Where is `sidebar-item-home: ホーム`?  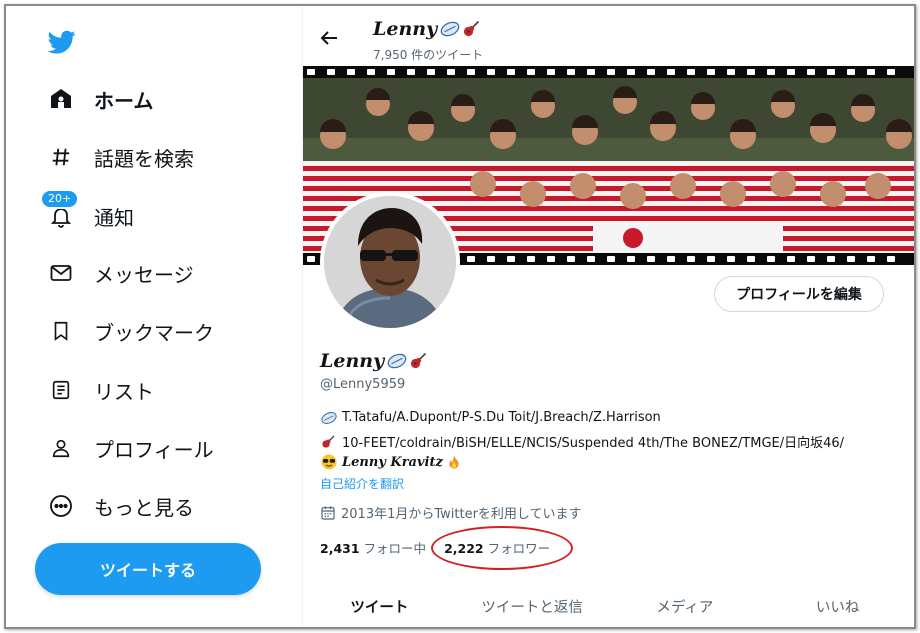 sidebar-item-home: ホーム is located at coordinates (94, 99).